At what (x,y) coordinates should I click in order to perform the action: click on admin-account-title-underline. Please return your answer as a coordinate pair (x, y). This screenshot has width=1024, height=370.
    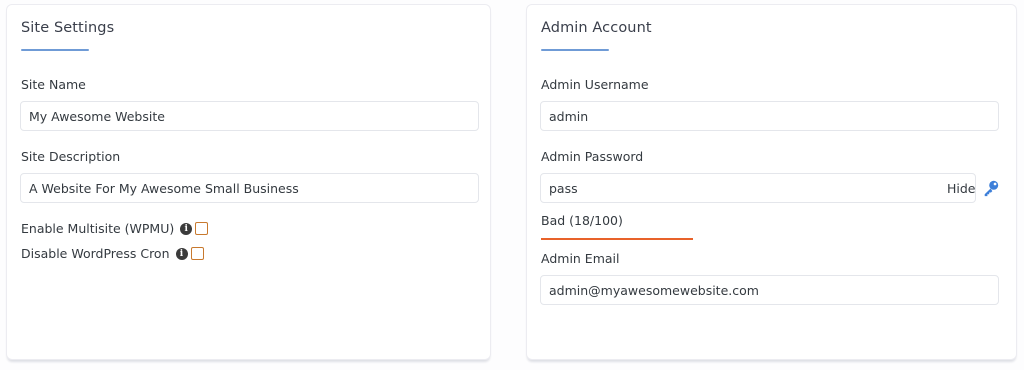
    Looking at the image, I should click on (575, 50).